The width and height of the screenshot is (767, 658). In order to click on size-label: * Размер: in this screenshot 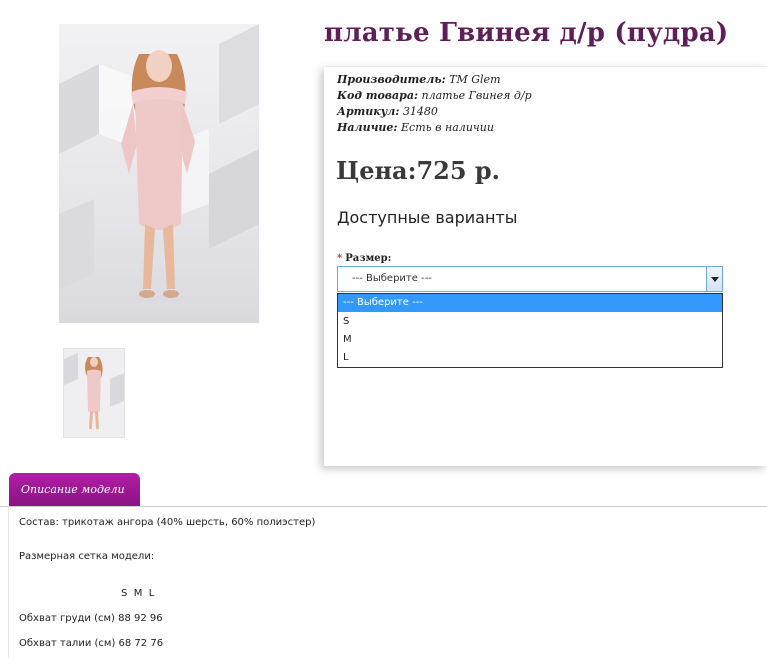, I will do `click(364, 258)`.